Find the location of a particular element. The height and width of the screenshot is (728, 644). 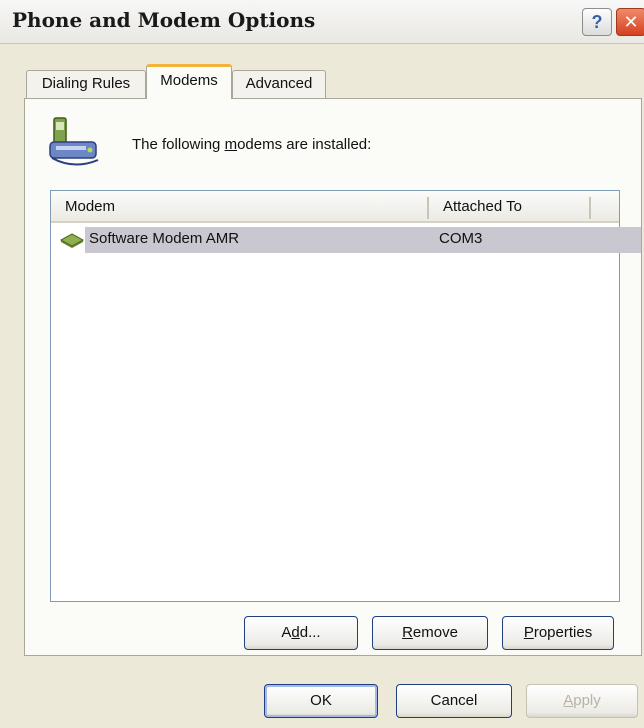

help-icon: ? is located at coordinates (597, 22).